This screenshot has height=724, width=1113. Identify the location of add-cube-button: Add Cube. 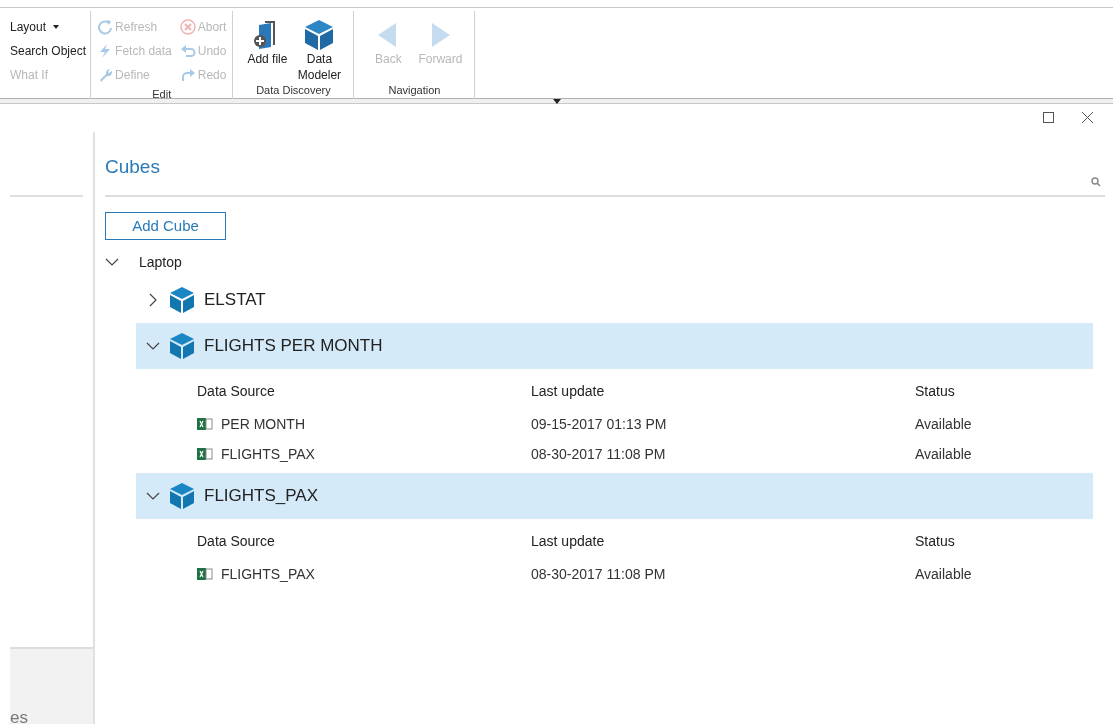
(165, 226).